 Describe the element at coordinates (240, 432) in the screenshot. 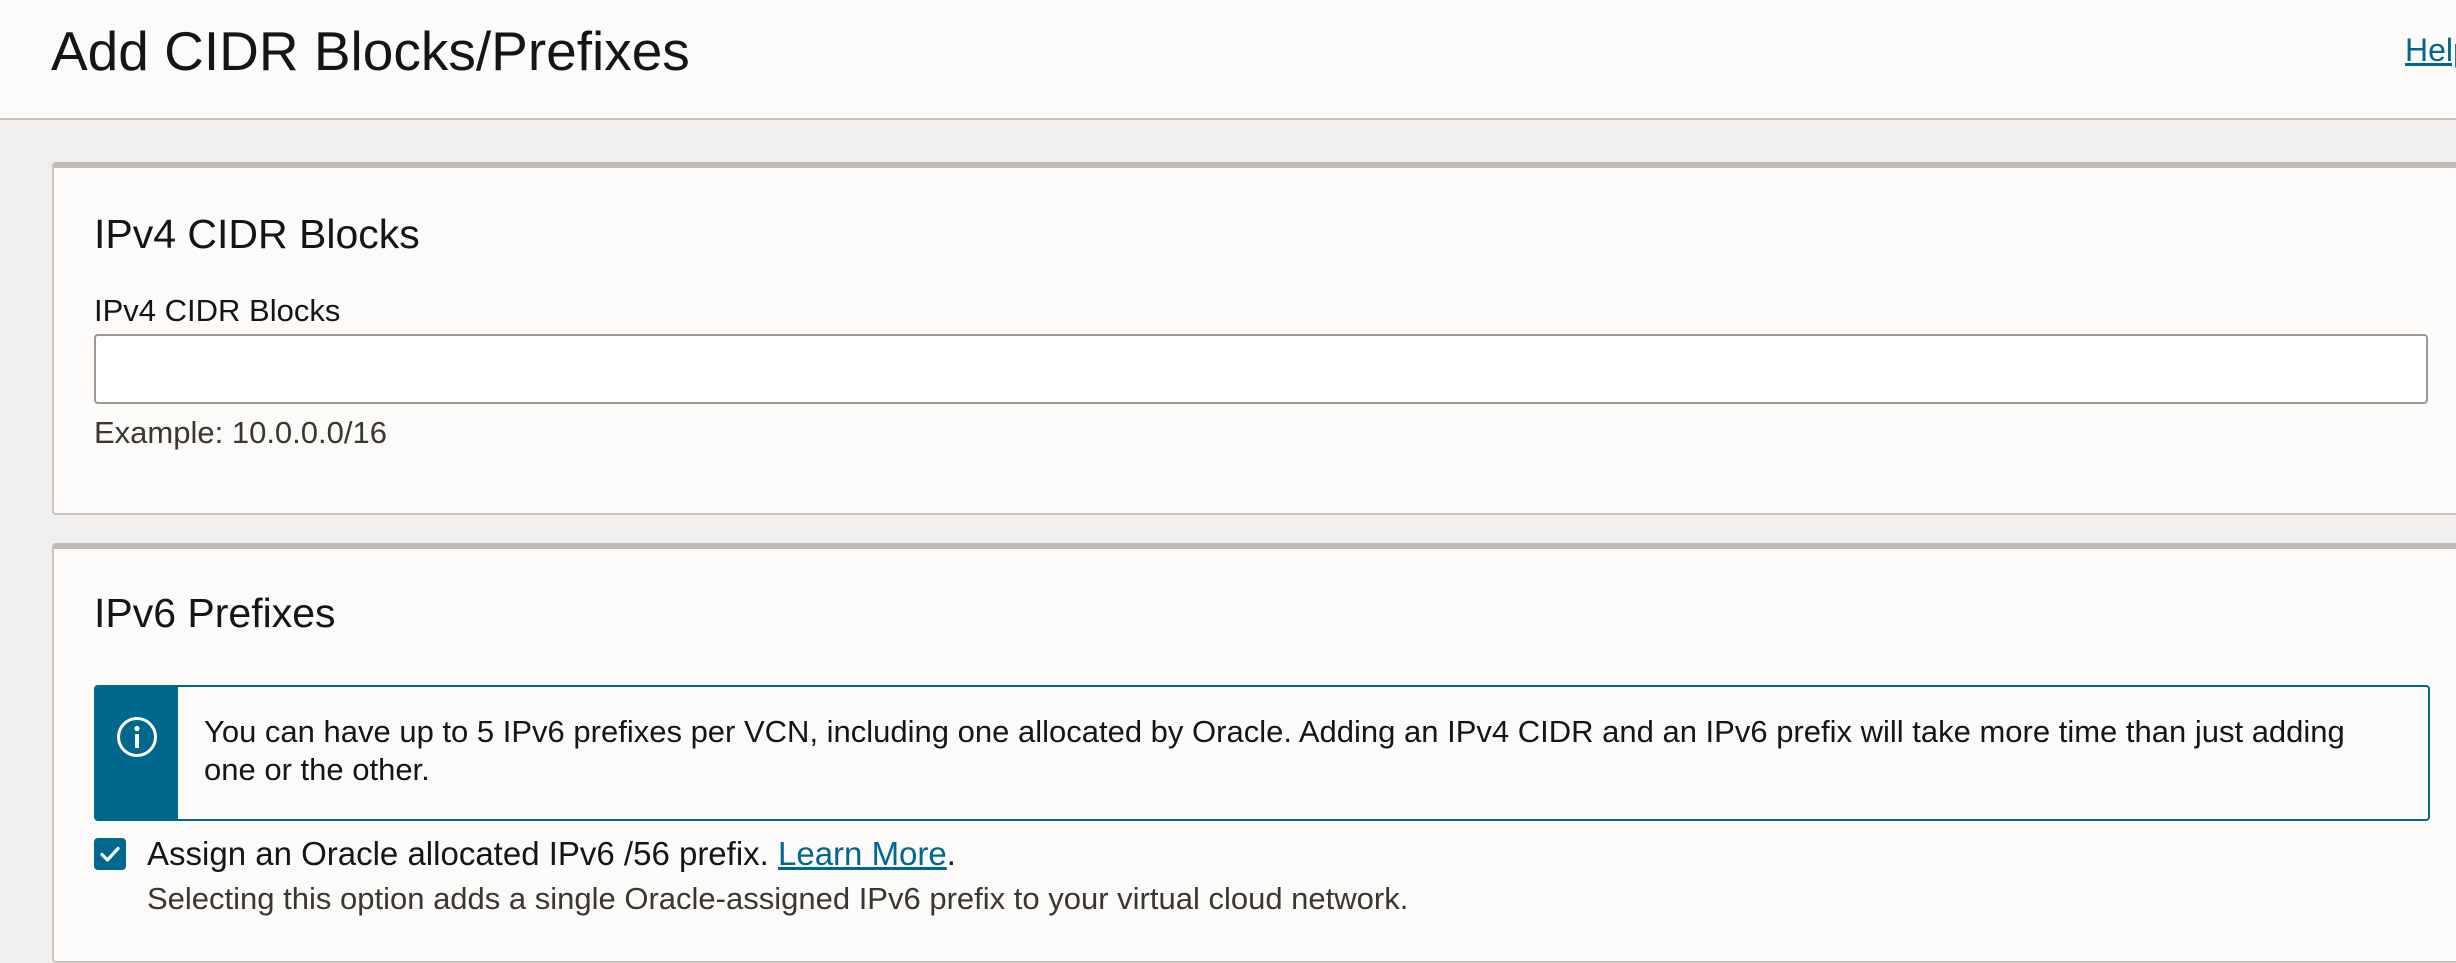

I see `ipv4-example-text: Example: 10.0.0.0/16` at that location.